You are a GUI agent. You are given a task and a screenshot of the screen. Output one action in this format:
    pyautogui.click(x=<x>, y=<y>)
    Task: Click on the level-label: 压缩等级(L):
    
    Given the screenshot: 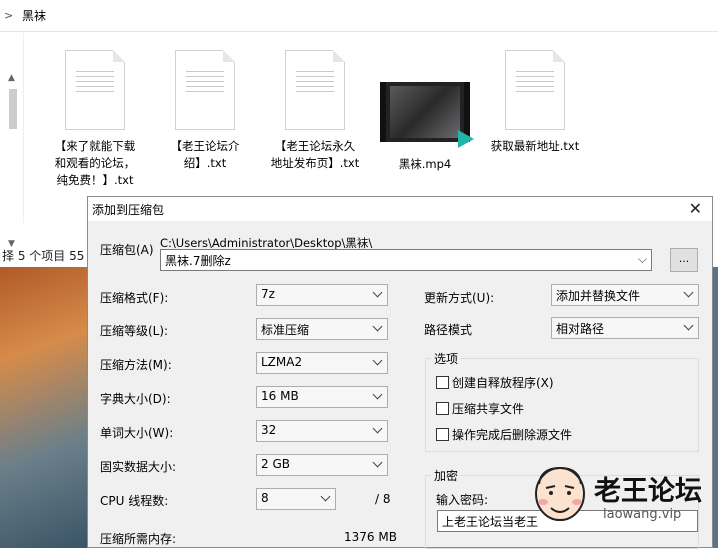 What is the action you would take?
    pyautogui.click(x=134, y=331)
    